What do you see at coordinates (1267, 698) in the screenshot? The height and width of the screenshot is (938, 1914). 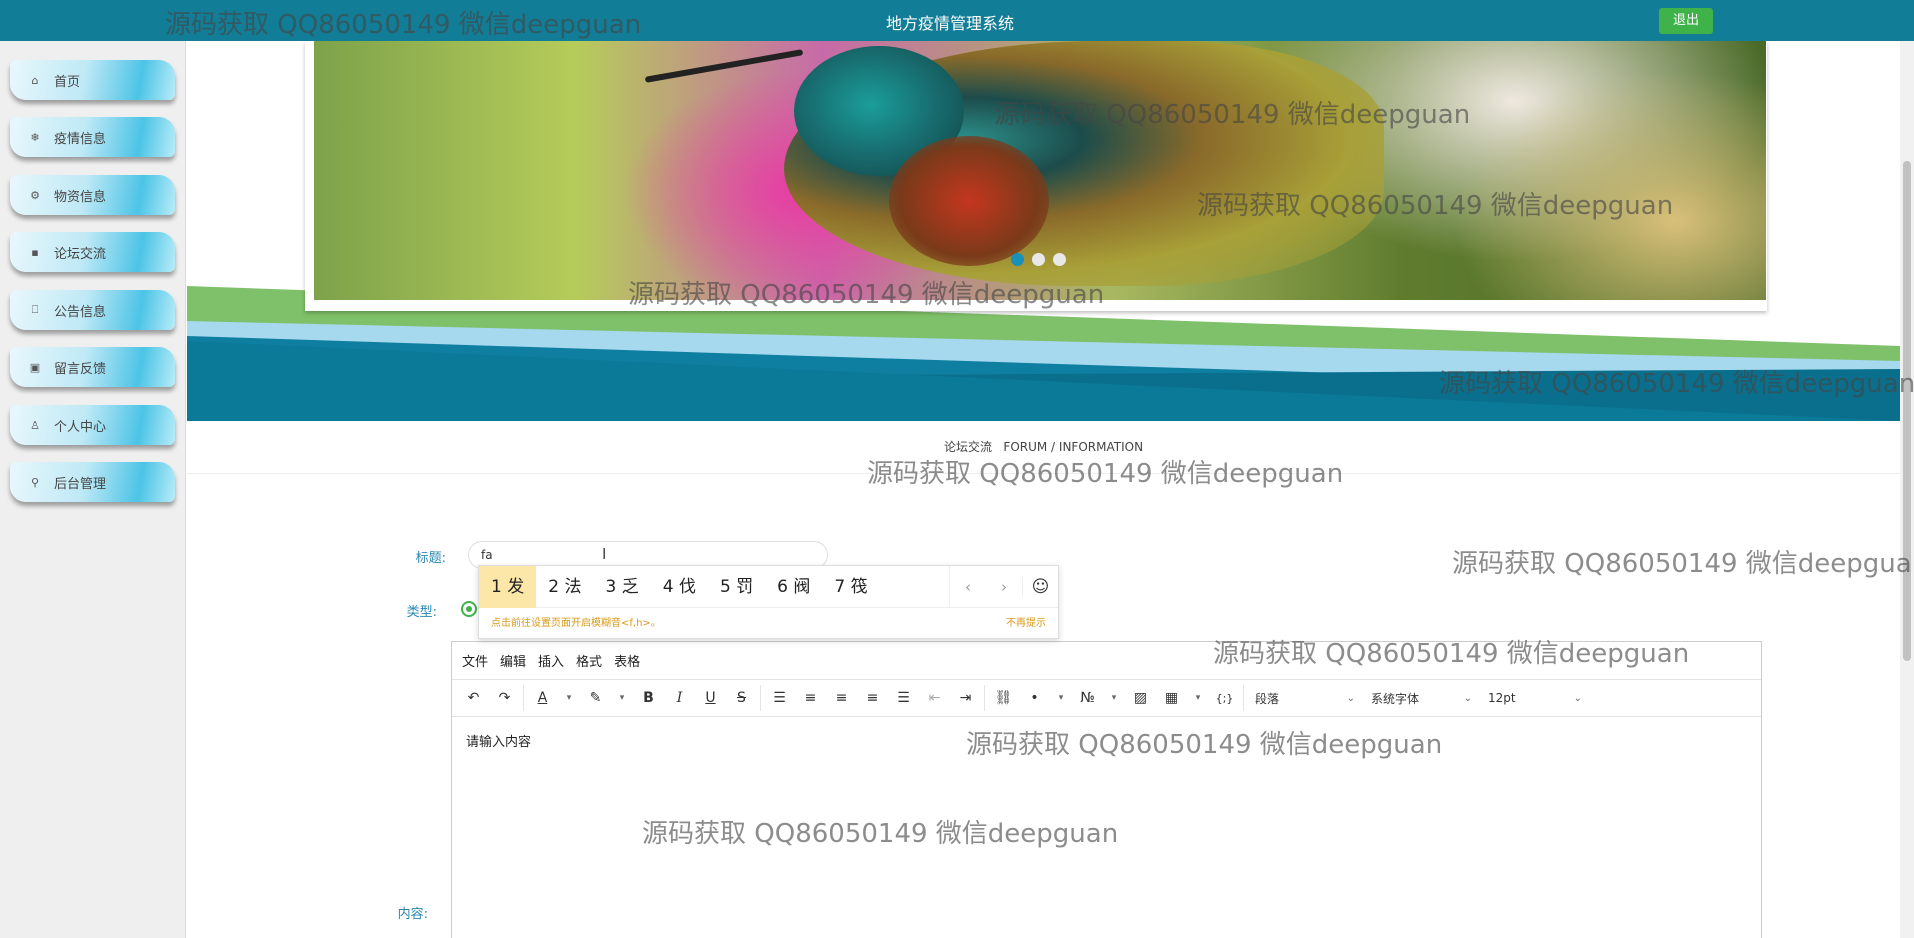 I see `block-format-value: 段落` at bounding box center [1267, 698].